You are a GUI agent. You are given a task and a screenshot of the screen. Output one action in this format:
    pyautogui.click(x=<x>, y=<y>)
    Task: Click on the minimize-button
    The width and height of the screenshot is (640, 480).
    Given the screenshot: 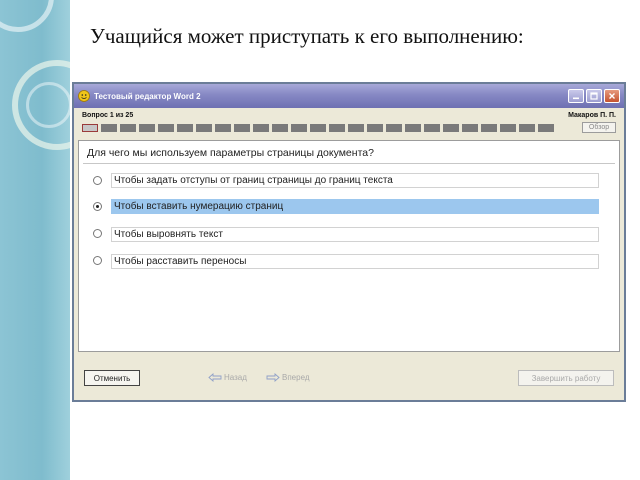 What is the action you would take?
    pyautogui.click(x=576, y=96)
    